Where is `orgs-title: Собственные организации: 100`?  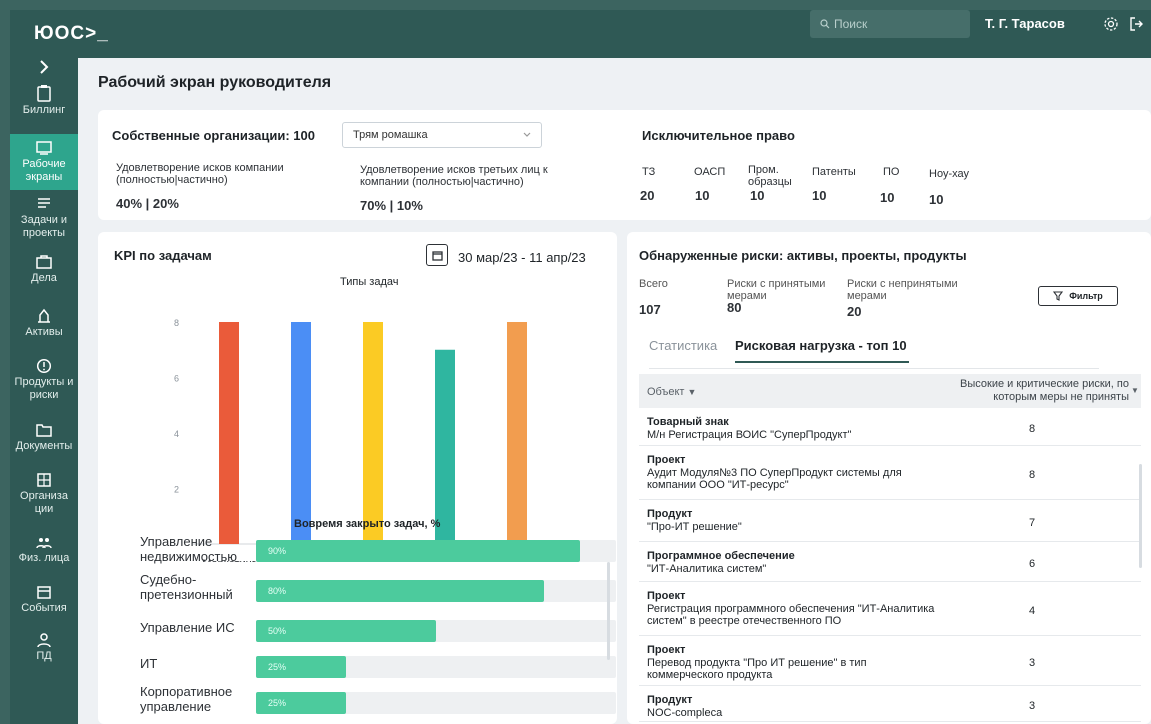
orgs-title: Собственные организации: 100 is located at coordinates (213, 135).